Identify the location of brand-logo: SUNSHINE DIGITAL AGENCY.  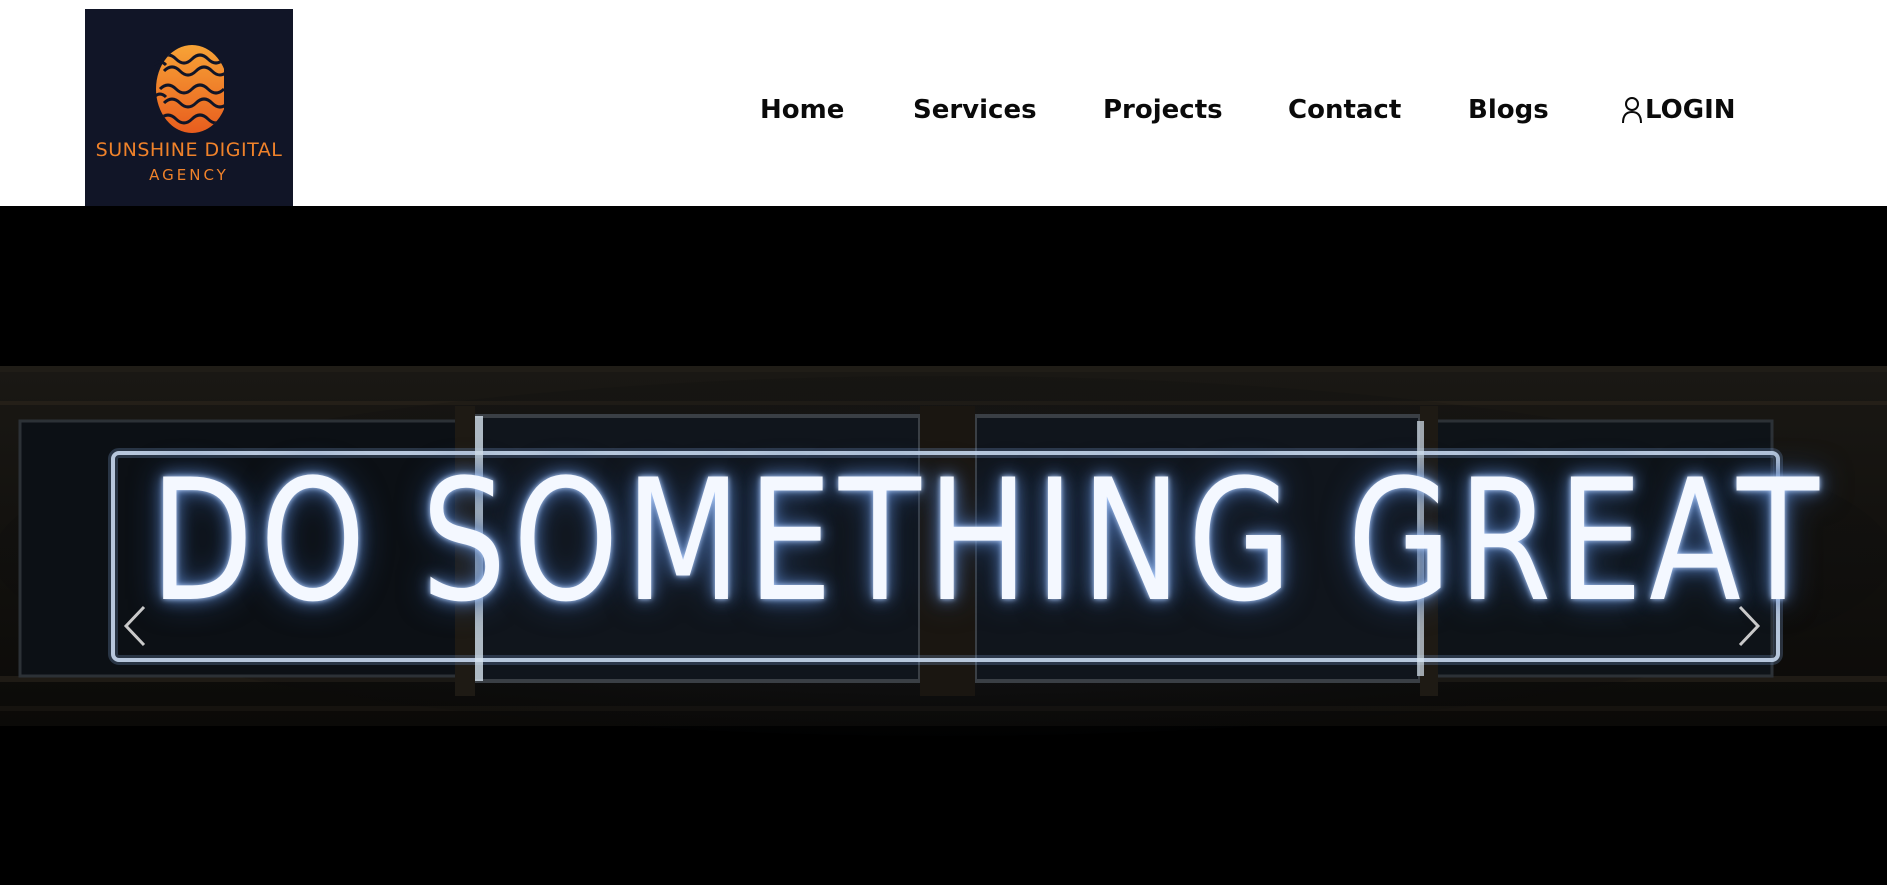
(189, 107).